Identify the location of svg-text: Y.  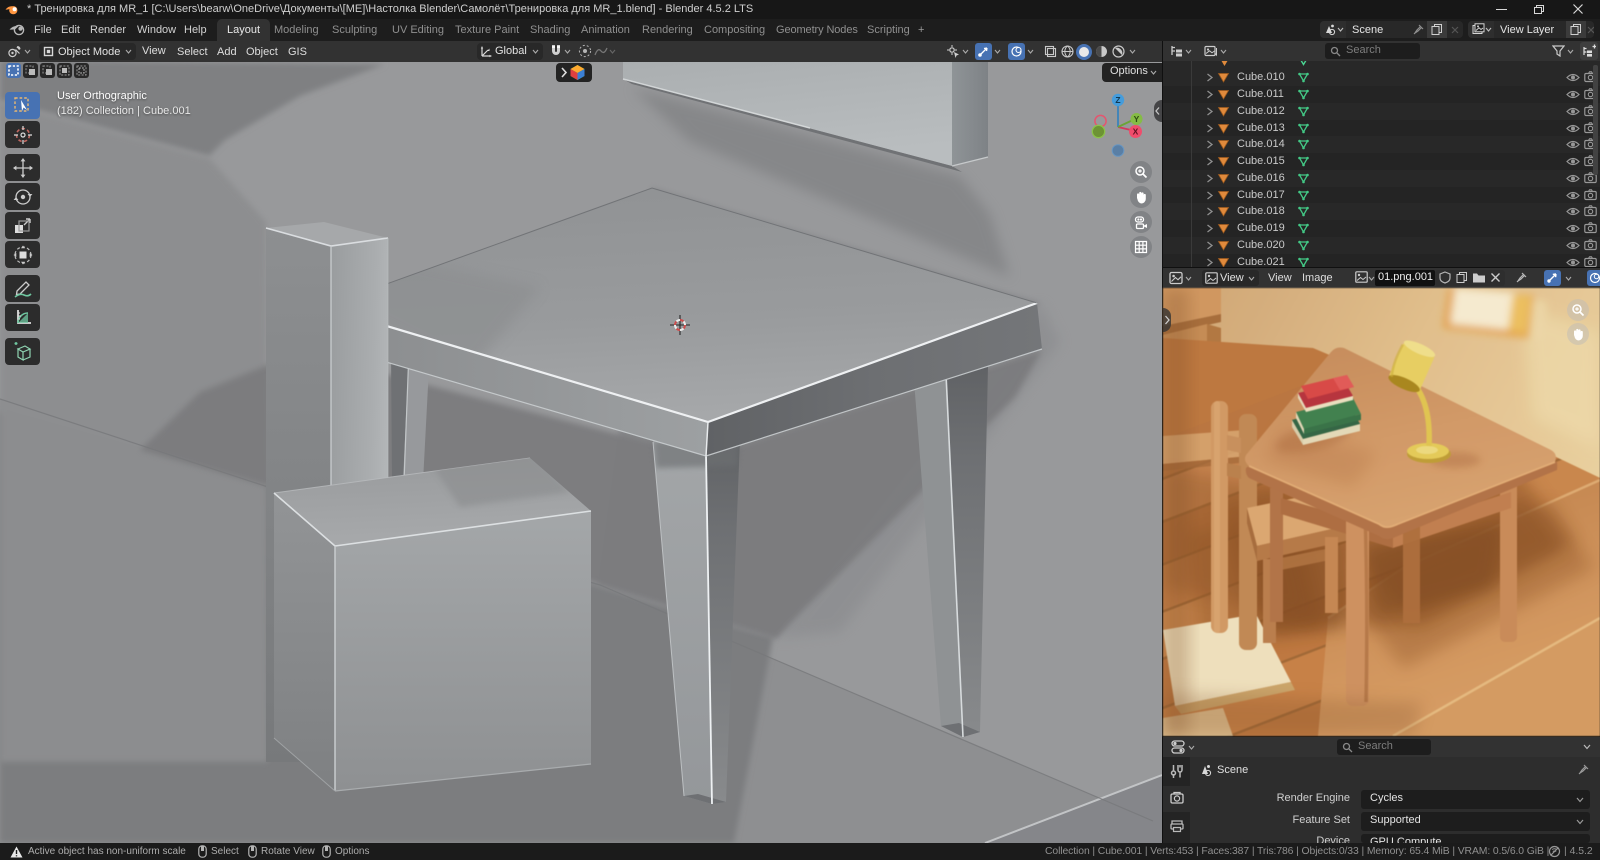
(1137, 119).